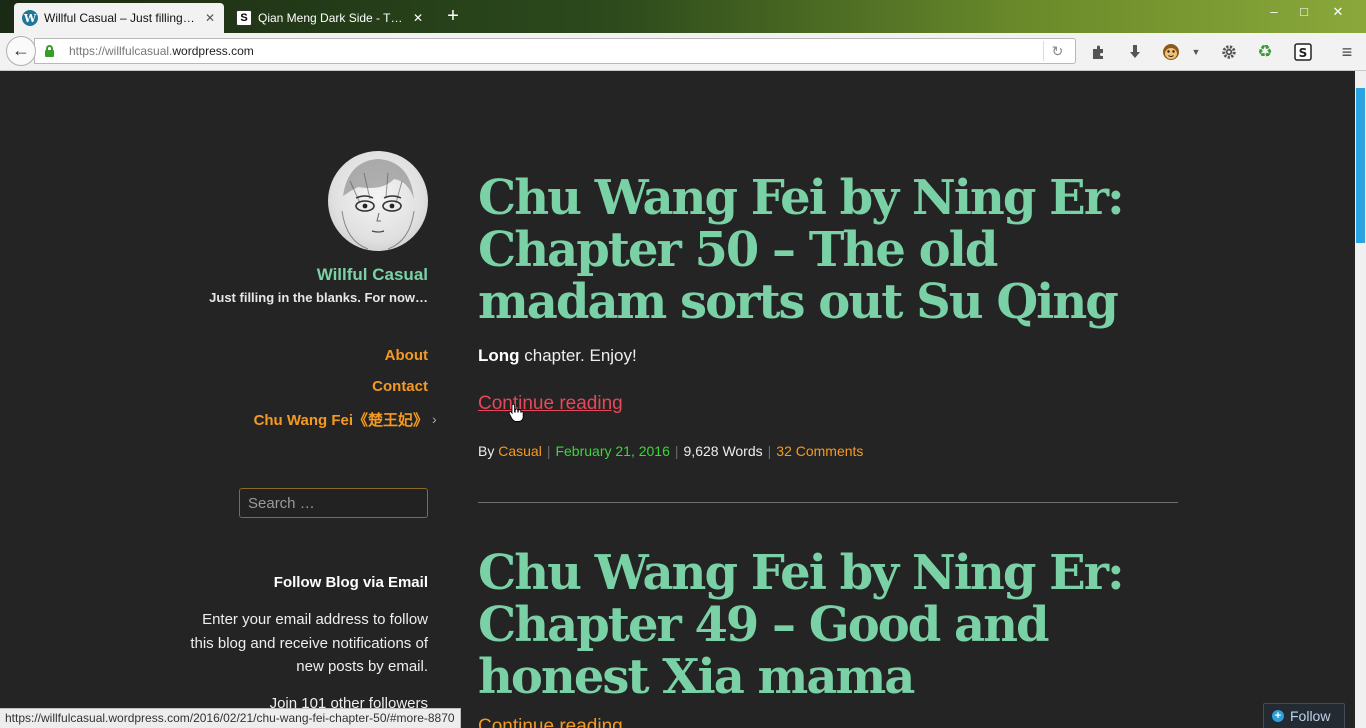  Describe the element at coordinates (1360, 399) in the screenshot. I see `scrollbar` at that location.